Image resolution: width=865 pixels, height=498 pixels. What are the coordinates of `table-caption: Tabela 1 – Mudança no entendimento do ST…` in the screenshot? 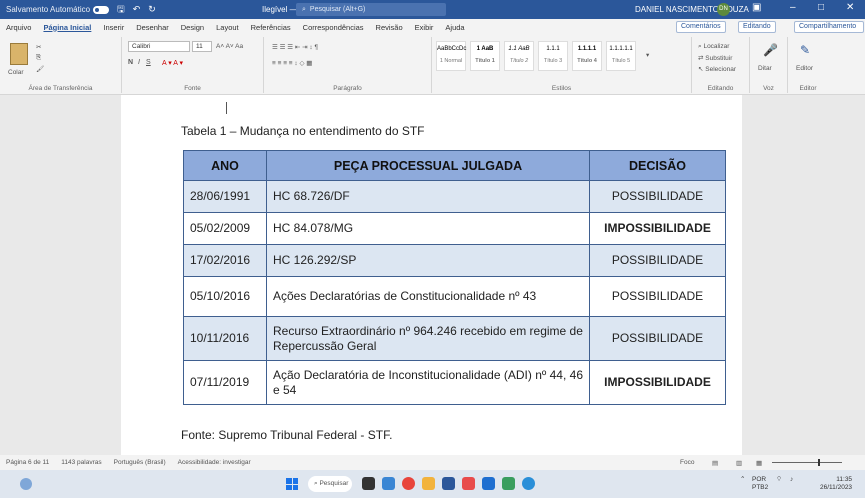 It's located at (303, 131).